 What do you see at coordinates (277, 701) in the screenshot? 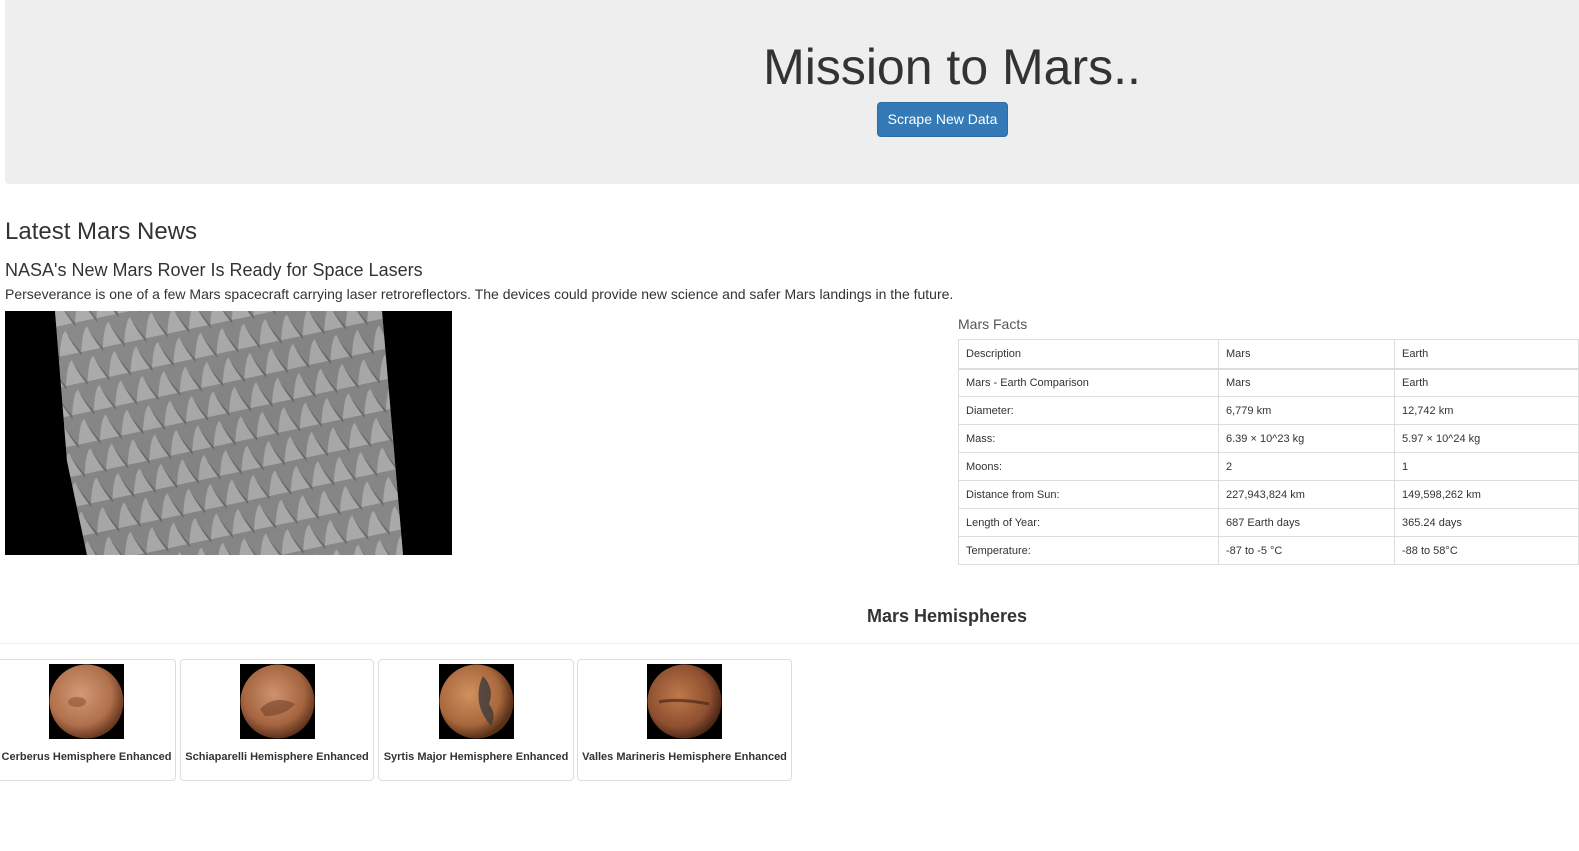
I see `schiaparelli-hemisphere-image` at bounding box center [277, 701].